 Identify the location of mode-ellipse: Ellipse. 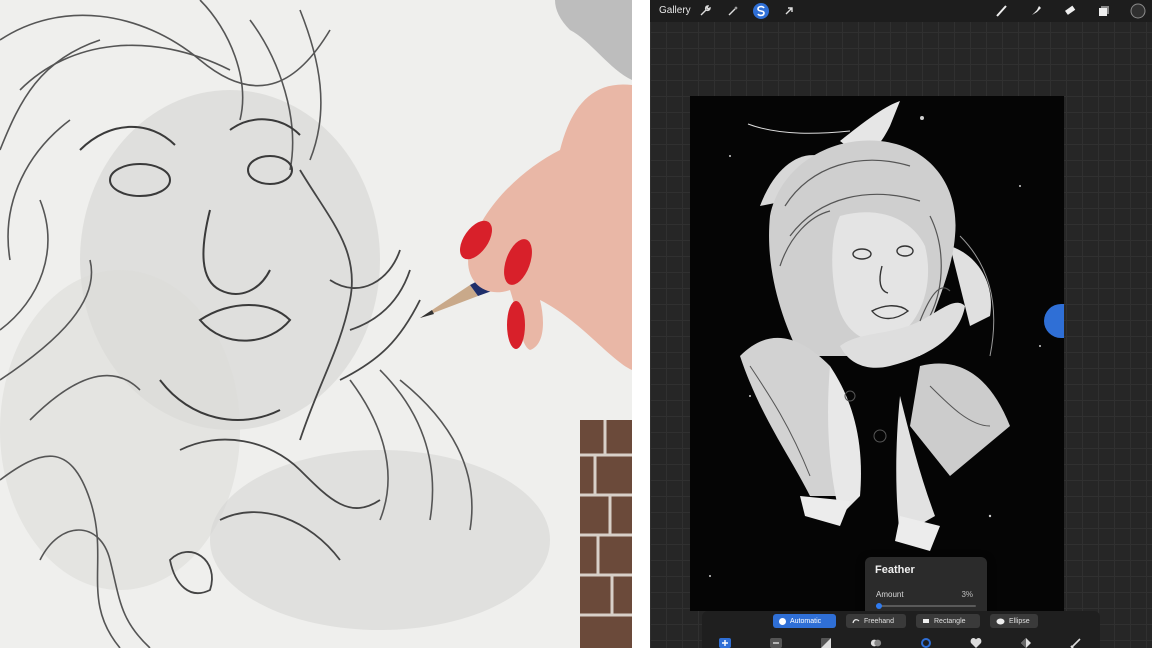
(1014, 621).